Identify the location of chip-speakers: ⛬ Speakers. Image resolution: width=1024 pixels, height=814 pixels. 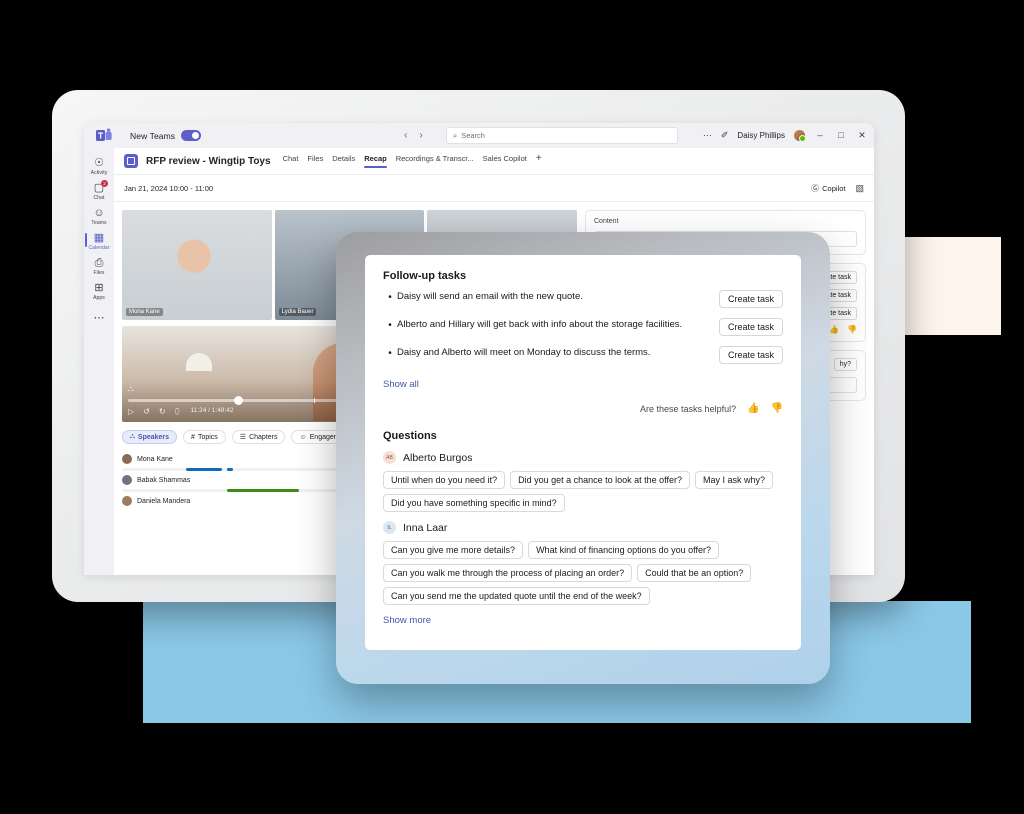
(150, 437).